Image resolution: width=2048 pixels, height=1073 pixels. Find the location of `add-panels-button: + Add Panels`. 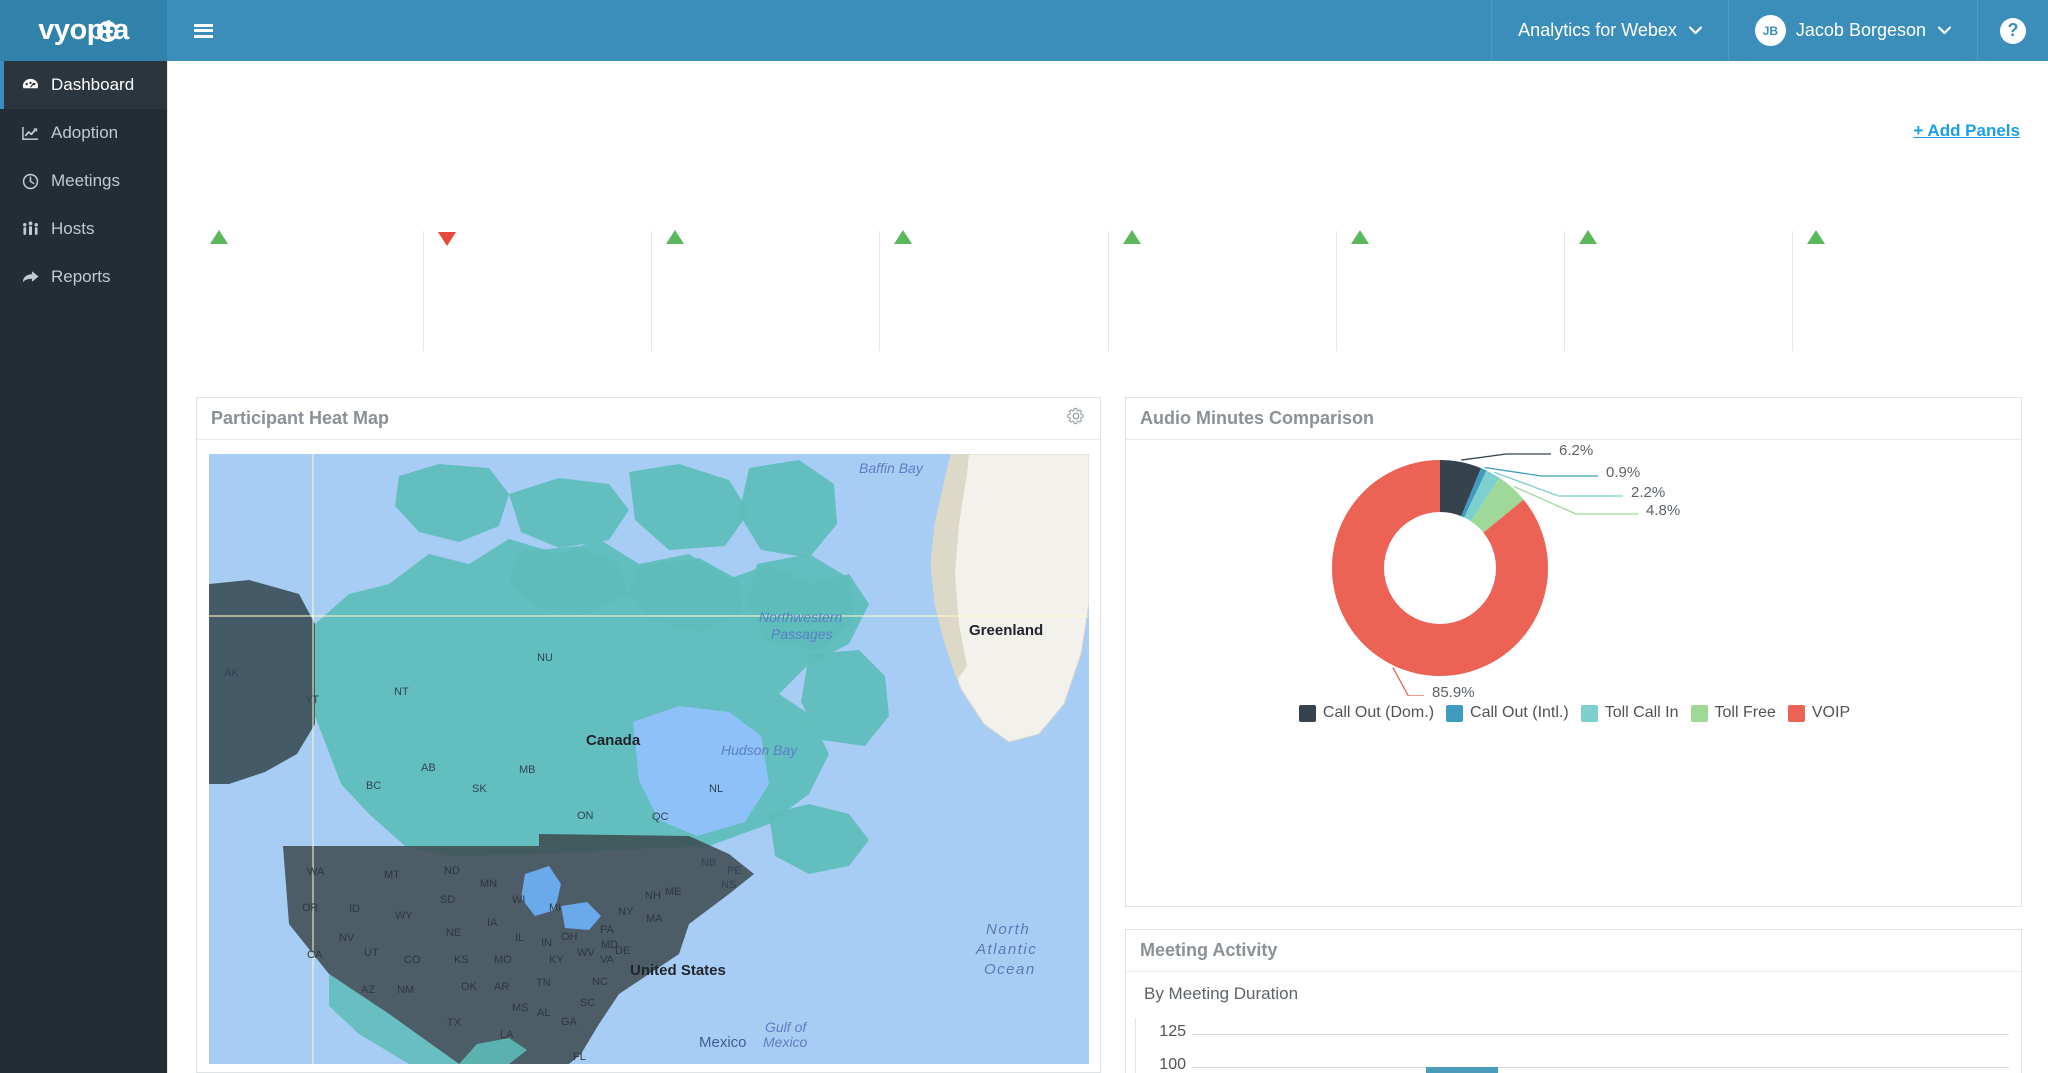

add-panels-button: + Add Panels is located at coordinates (1966, 130).